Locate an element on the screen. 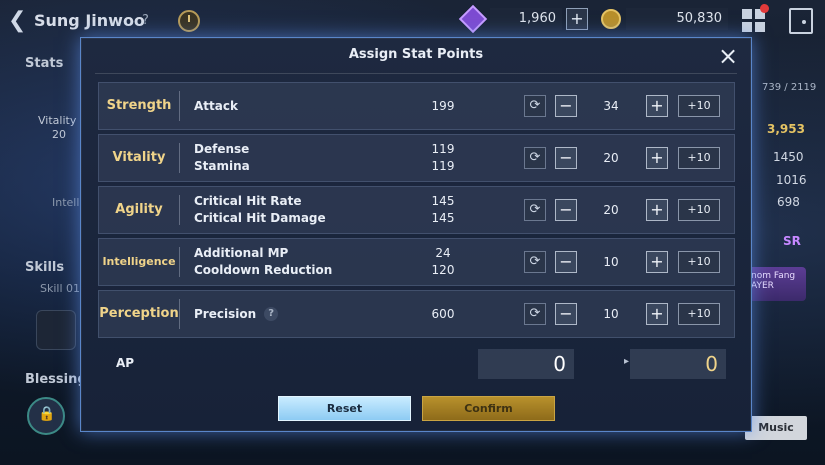  stat-name: Vitality is located at coordinates (139, 157).